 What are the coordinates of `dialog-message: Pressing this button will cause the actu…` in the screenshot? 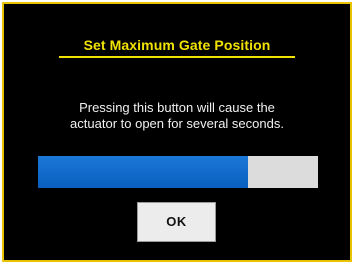 It's located at (177, 116).